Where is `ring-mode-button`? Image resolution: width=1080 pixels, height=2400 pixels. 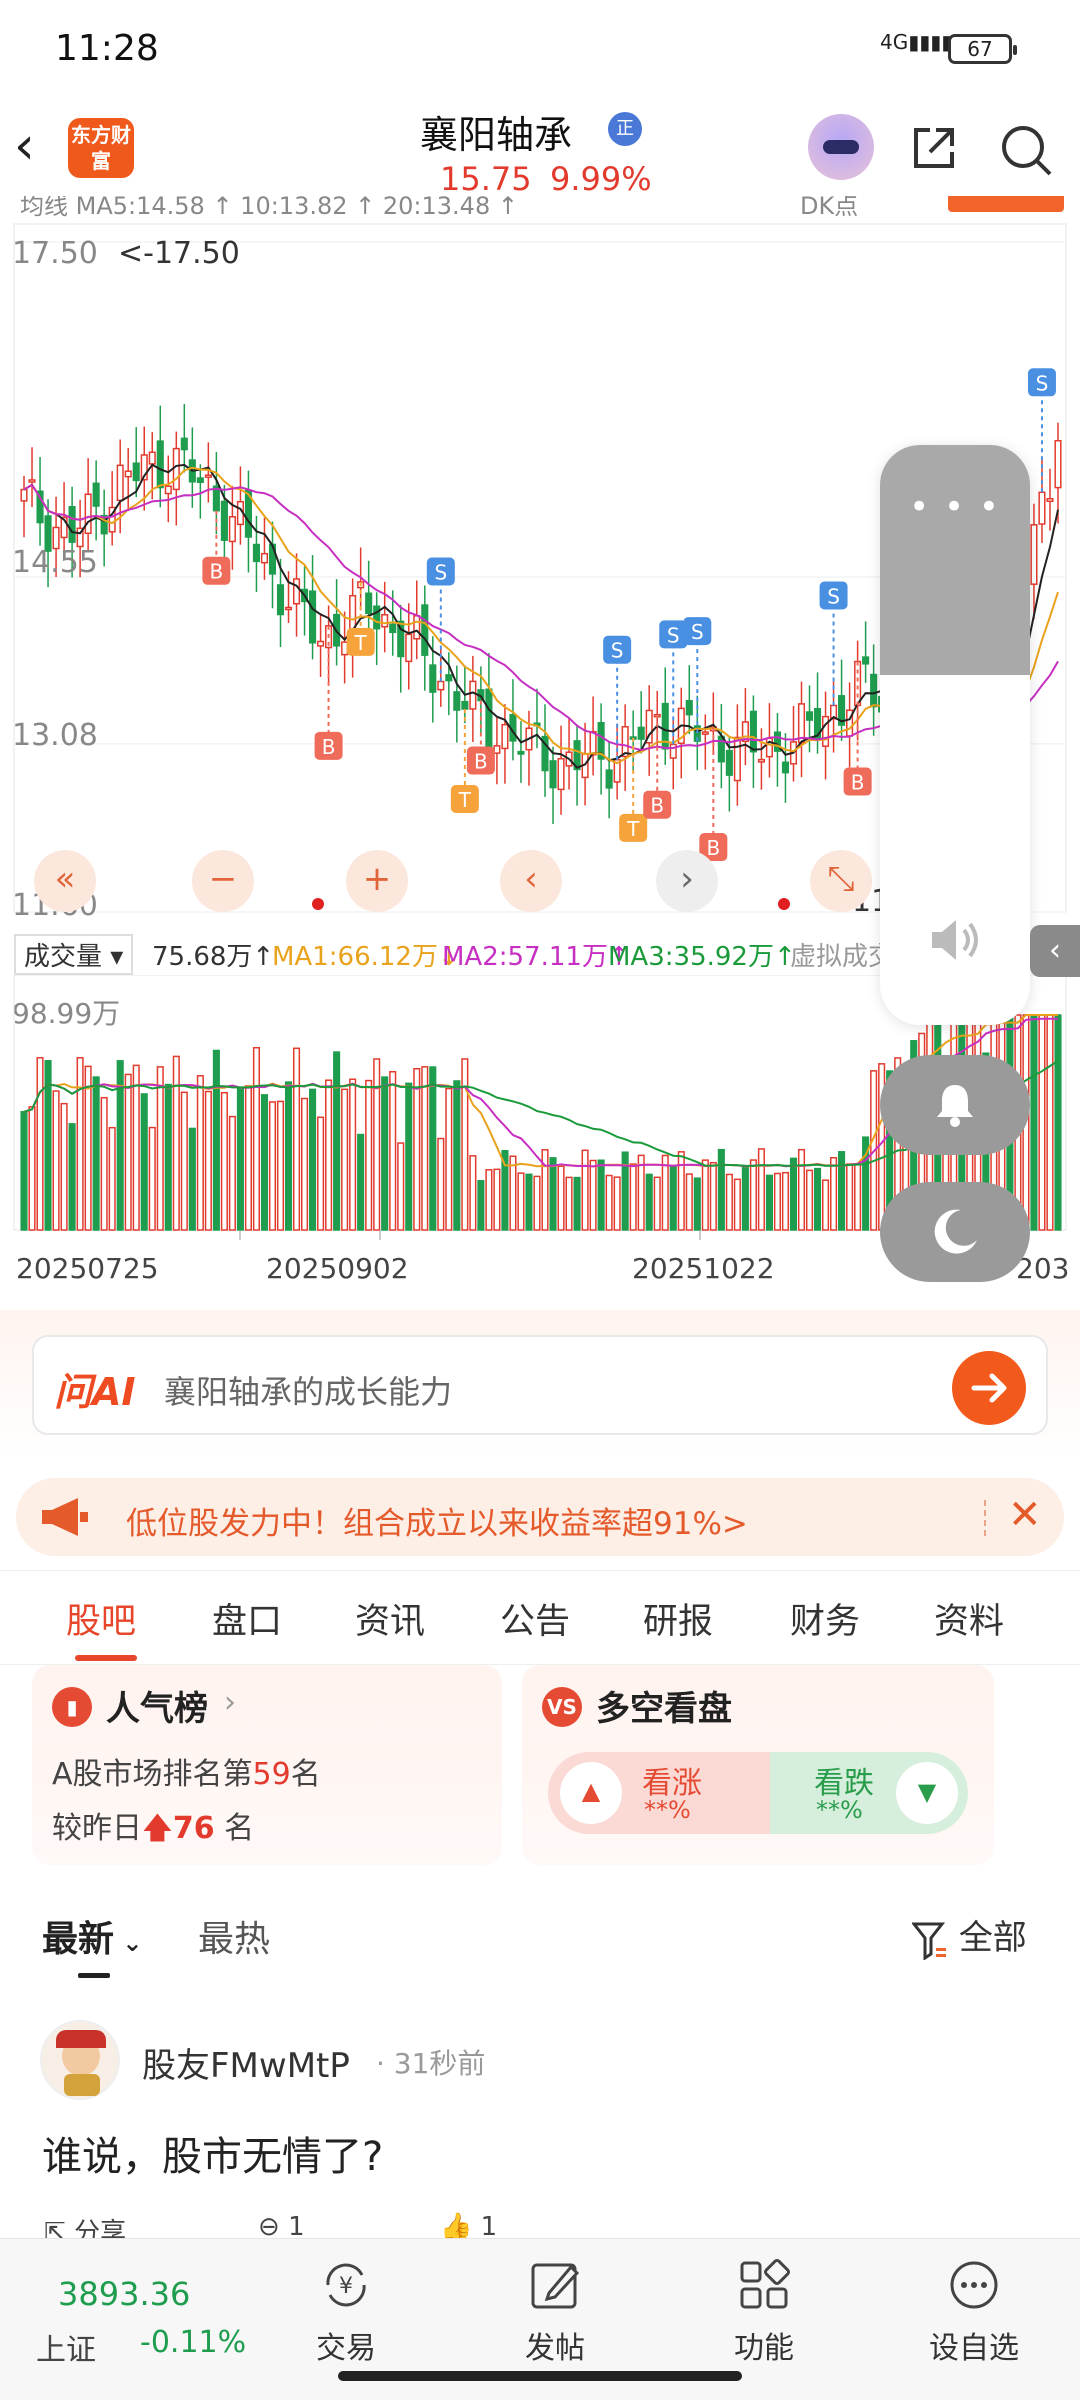
ring-mode-button is located at coordinates (955, 1105).